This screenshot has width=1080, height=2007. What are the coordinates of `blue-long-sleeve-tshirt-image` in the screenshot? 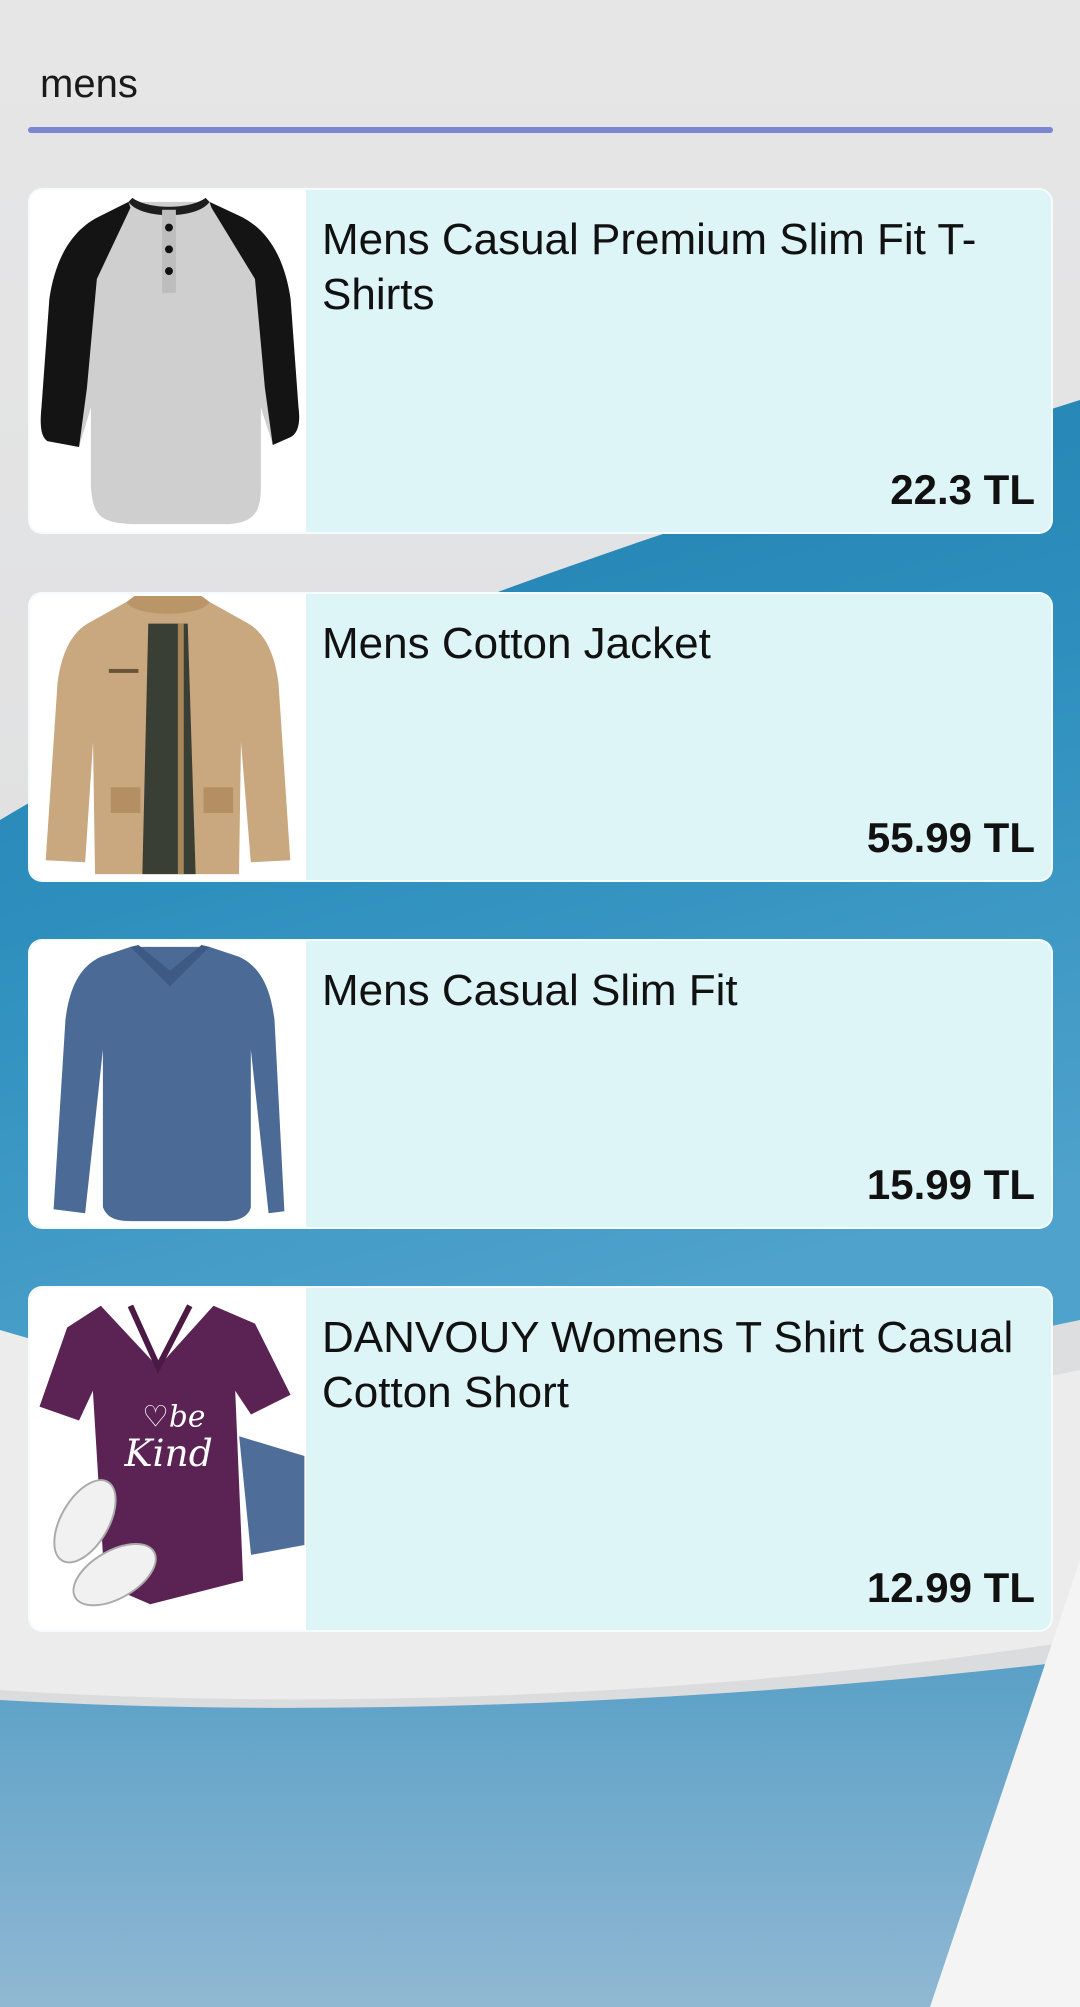 It's located at (168, 1084).